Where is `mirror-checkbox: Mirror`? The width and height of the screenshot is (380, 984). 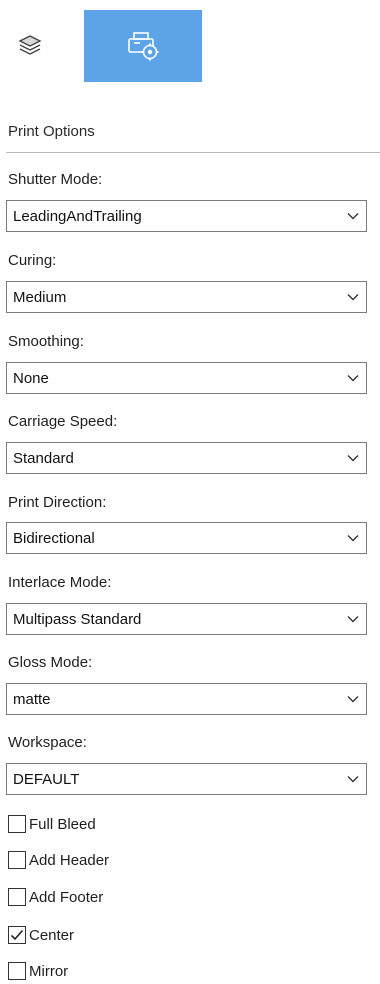
mirror-checkbox: Mirror is located at coordinates (38, 971).